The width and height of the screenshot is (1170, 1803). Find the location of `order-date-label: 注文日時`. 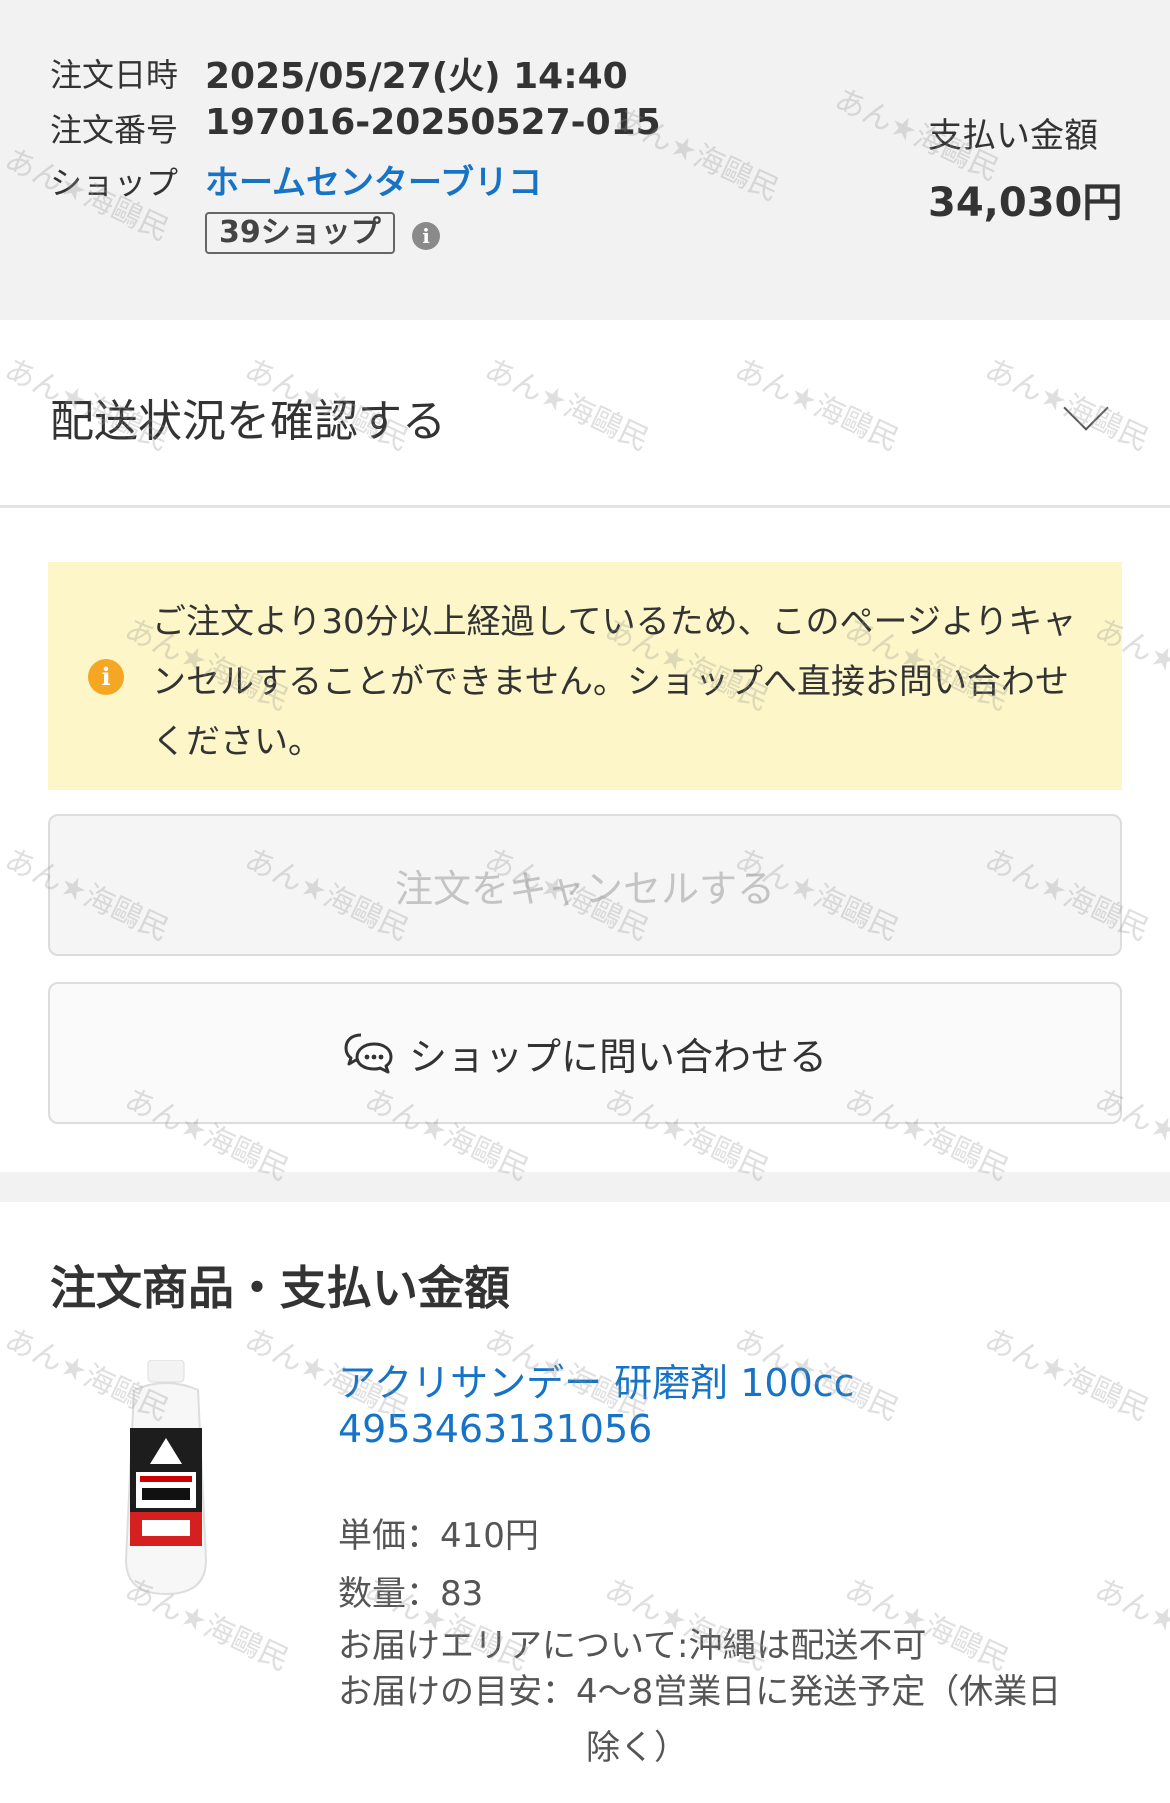

order-date-label: 注文日時 is located at coordinates (114, 75).